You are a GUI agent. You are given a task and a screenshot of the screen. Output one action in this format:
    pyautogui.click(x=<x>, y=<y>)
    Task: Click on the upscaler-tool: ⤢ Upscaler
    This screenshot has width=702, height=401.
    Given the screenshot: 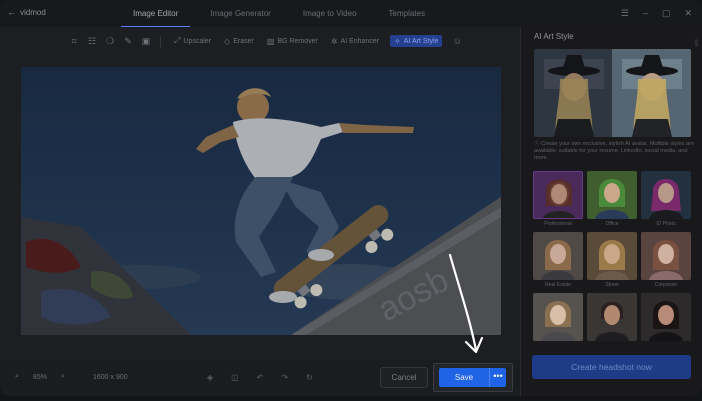 What is the action you would take?
    pyautogui.click(x=192, y=41)
    